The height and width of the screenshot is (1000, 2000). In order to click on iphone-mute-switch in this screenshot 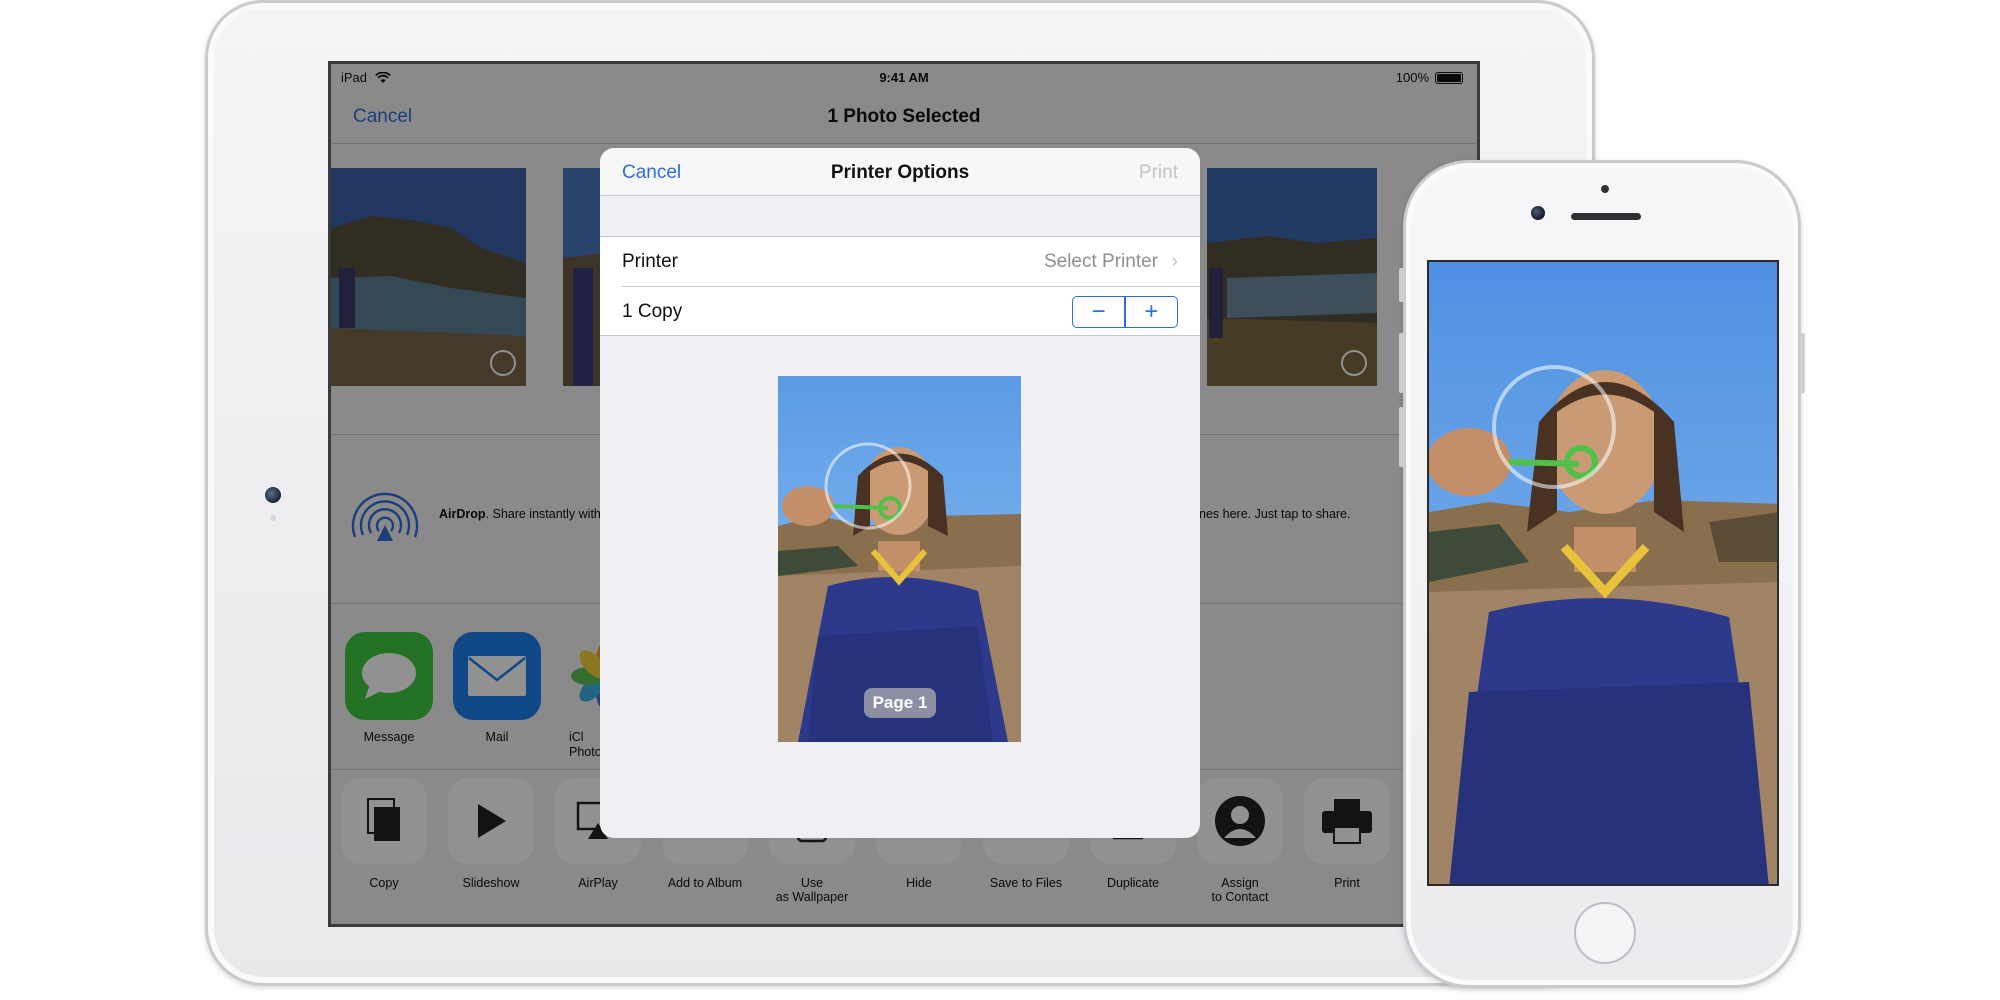, I will do `click(1401, 285)`.